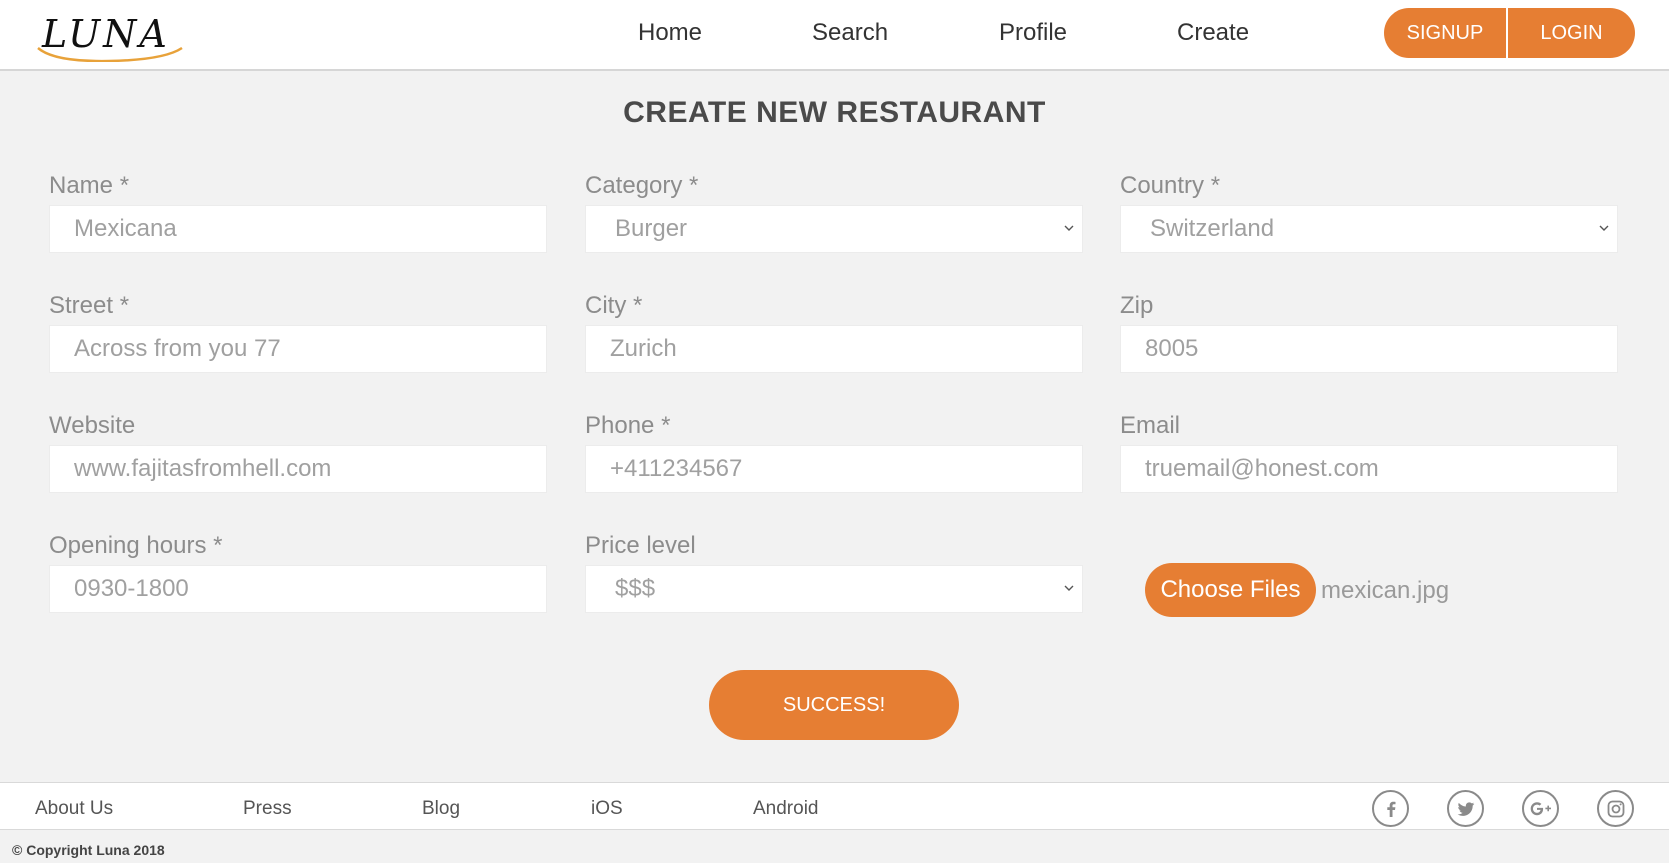 The width and height of the screenshot is (1669, 863). What do you see at coordinates (676, 468) in the screenshot?
I see `phone-input-value: +411234567` at bounding box center [676, 468].